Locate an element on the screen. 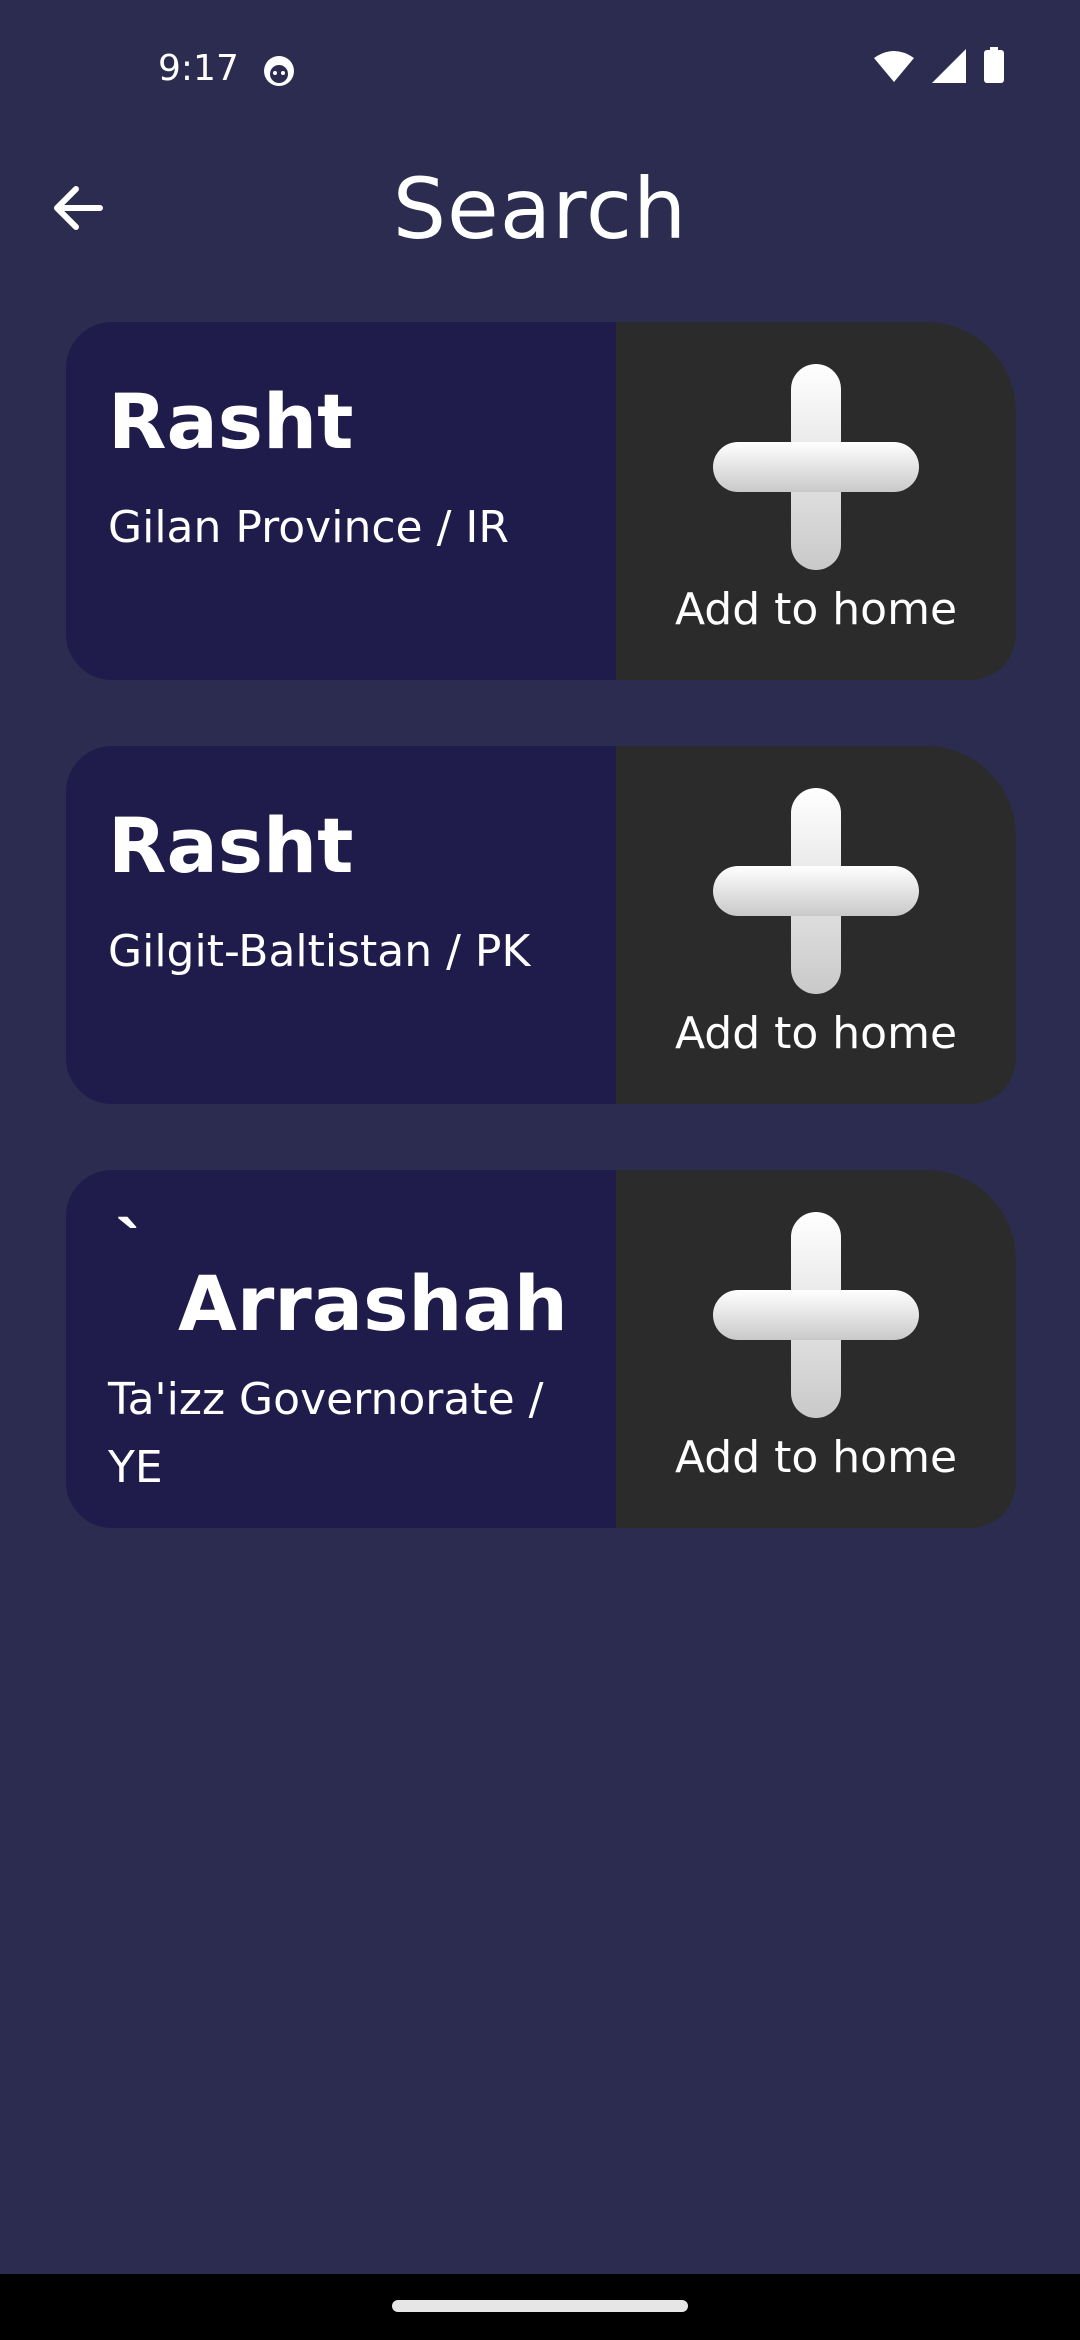 The height and width of the screenshot is (2340, 1080). home-gesture-handle is located at coordinates (540, 2306).